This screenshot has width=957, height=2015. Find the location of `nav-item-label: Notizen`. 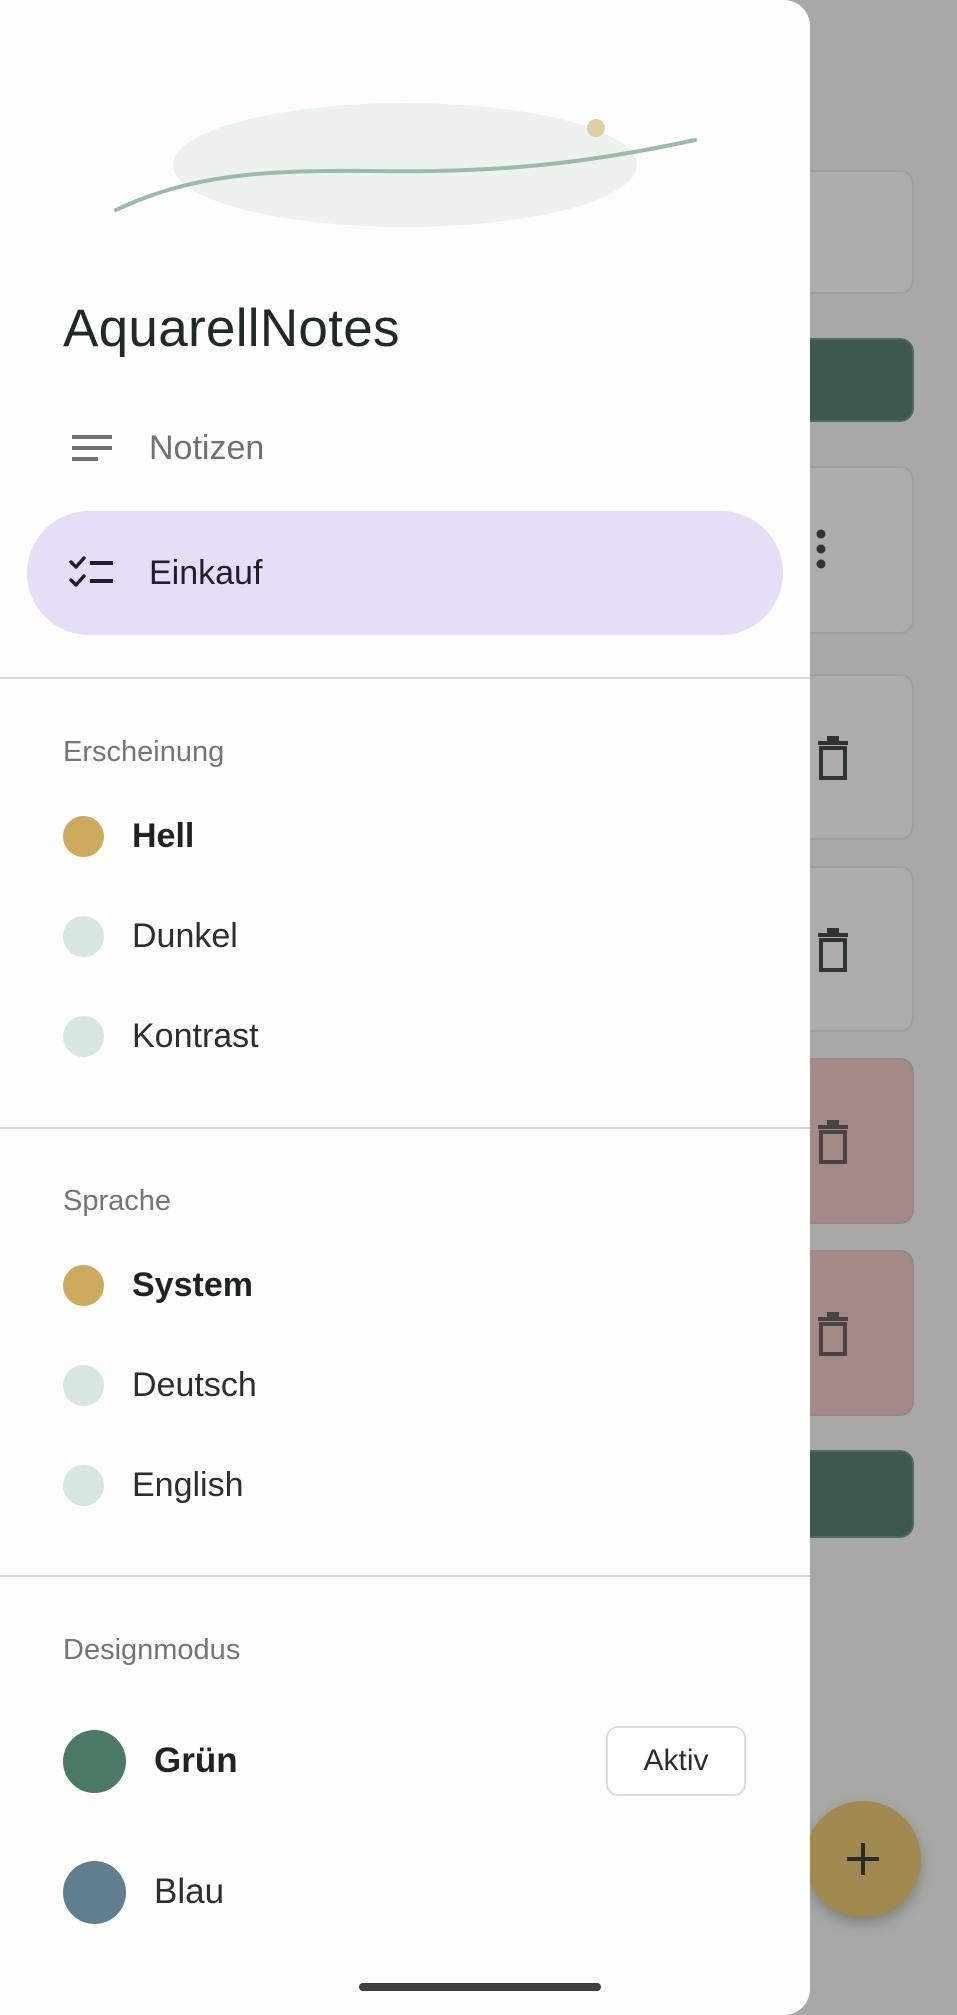

nav-item-label: Notizen is located at coordinates (207, 447).